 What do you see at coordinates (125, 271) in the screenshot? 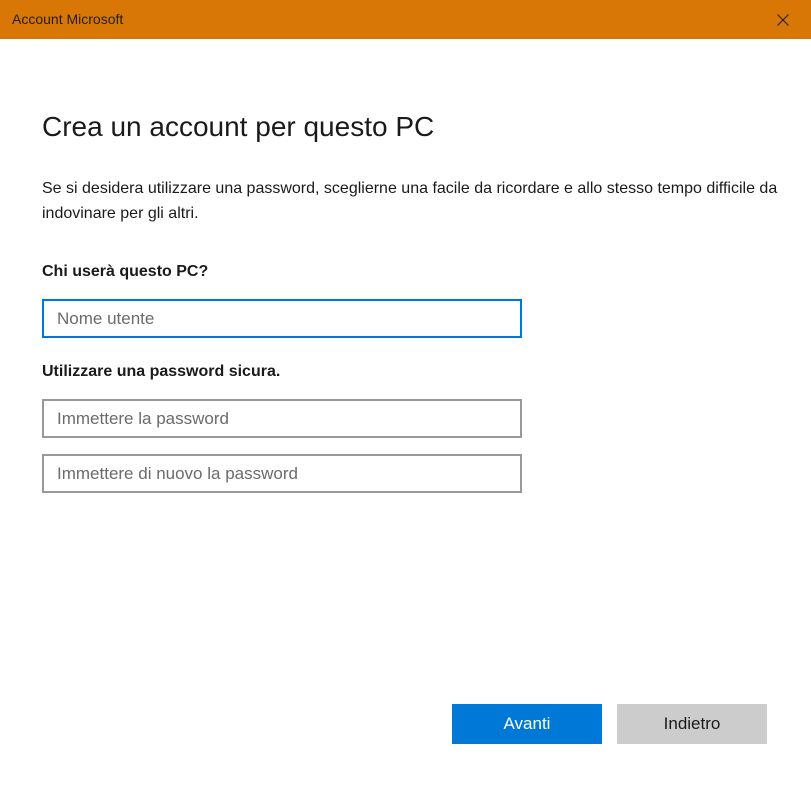
I see `user-label: Chi userà questo PC?` at bounding box center [125, 271].